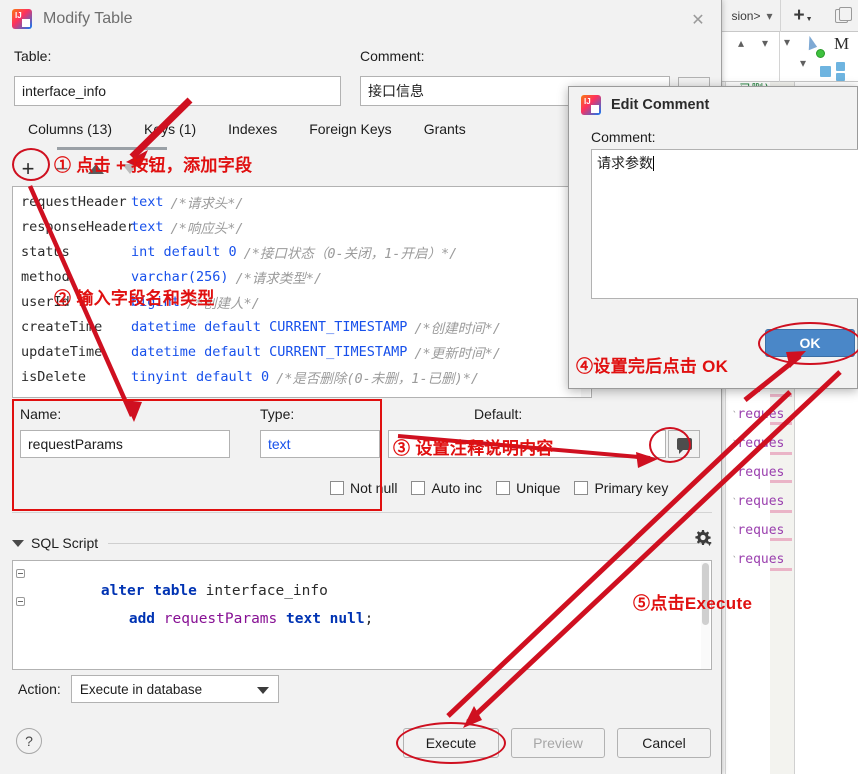 The image size is (858, 774). Describe the element at coordinates (20, 615) in the screenshot. I see `sql-gutter` at that location.